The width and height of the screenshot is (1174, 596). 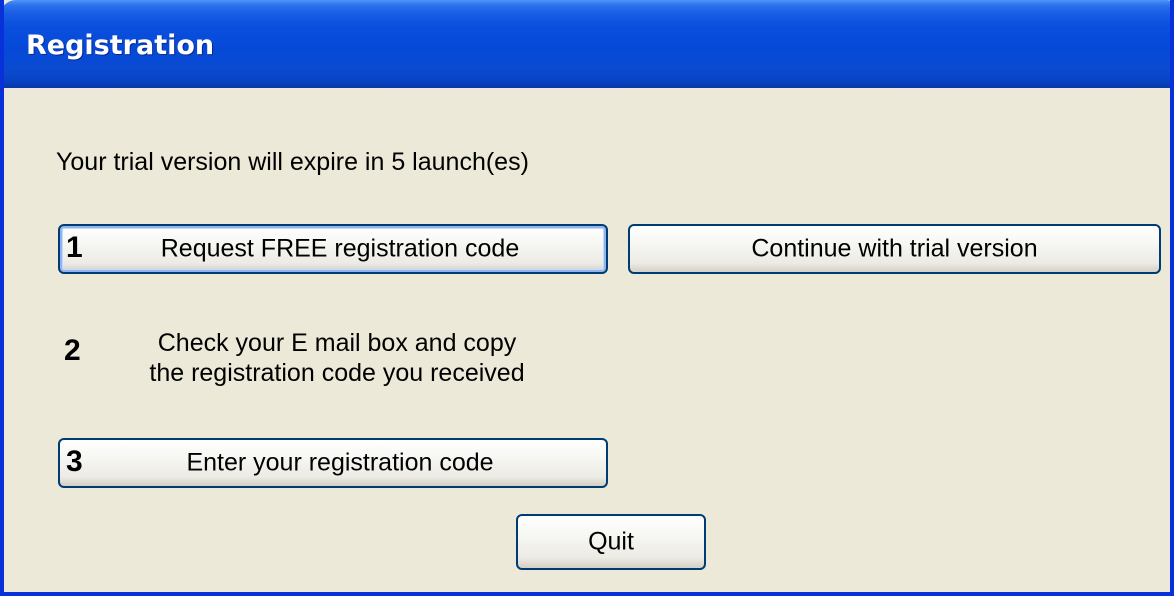 What do you see at coordinates (340, 248) in the screenshot?
I see `request-registration-code-label: Request FREE registration code` at bounding box center [340, 248].